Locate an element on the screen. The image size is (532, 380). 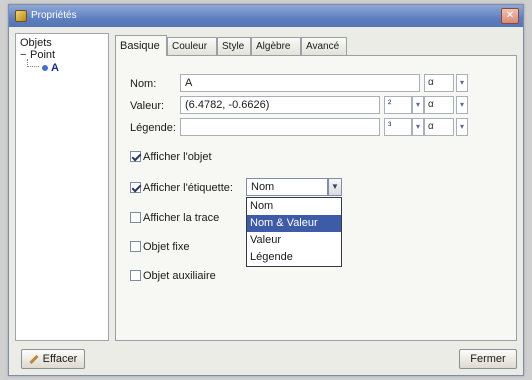
tab-algebre: Algèbre is located at coordinates (276, 46).